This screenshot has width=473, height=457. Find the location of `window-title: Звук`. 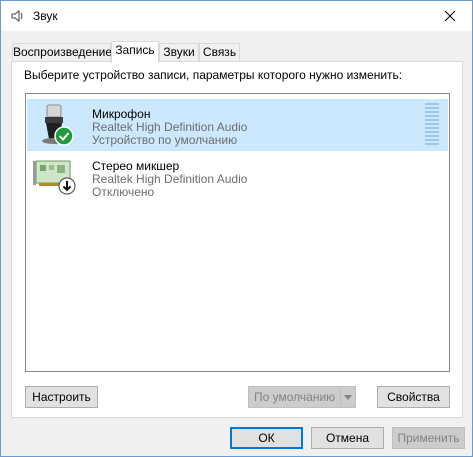

window-title: Звук is located at coordinates (45, 16).